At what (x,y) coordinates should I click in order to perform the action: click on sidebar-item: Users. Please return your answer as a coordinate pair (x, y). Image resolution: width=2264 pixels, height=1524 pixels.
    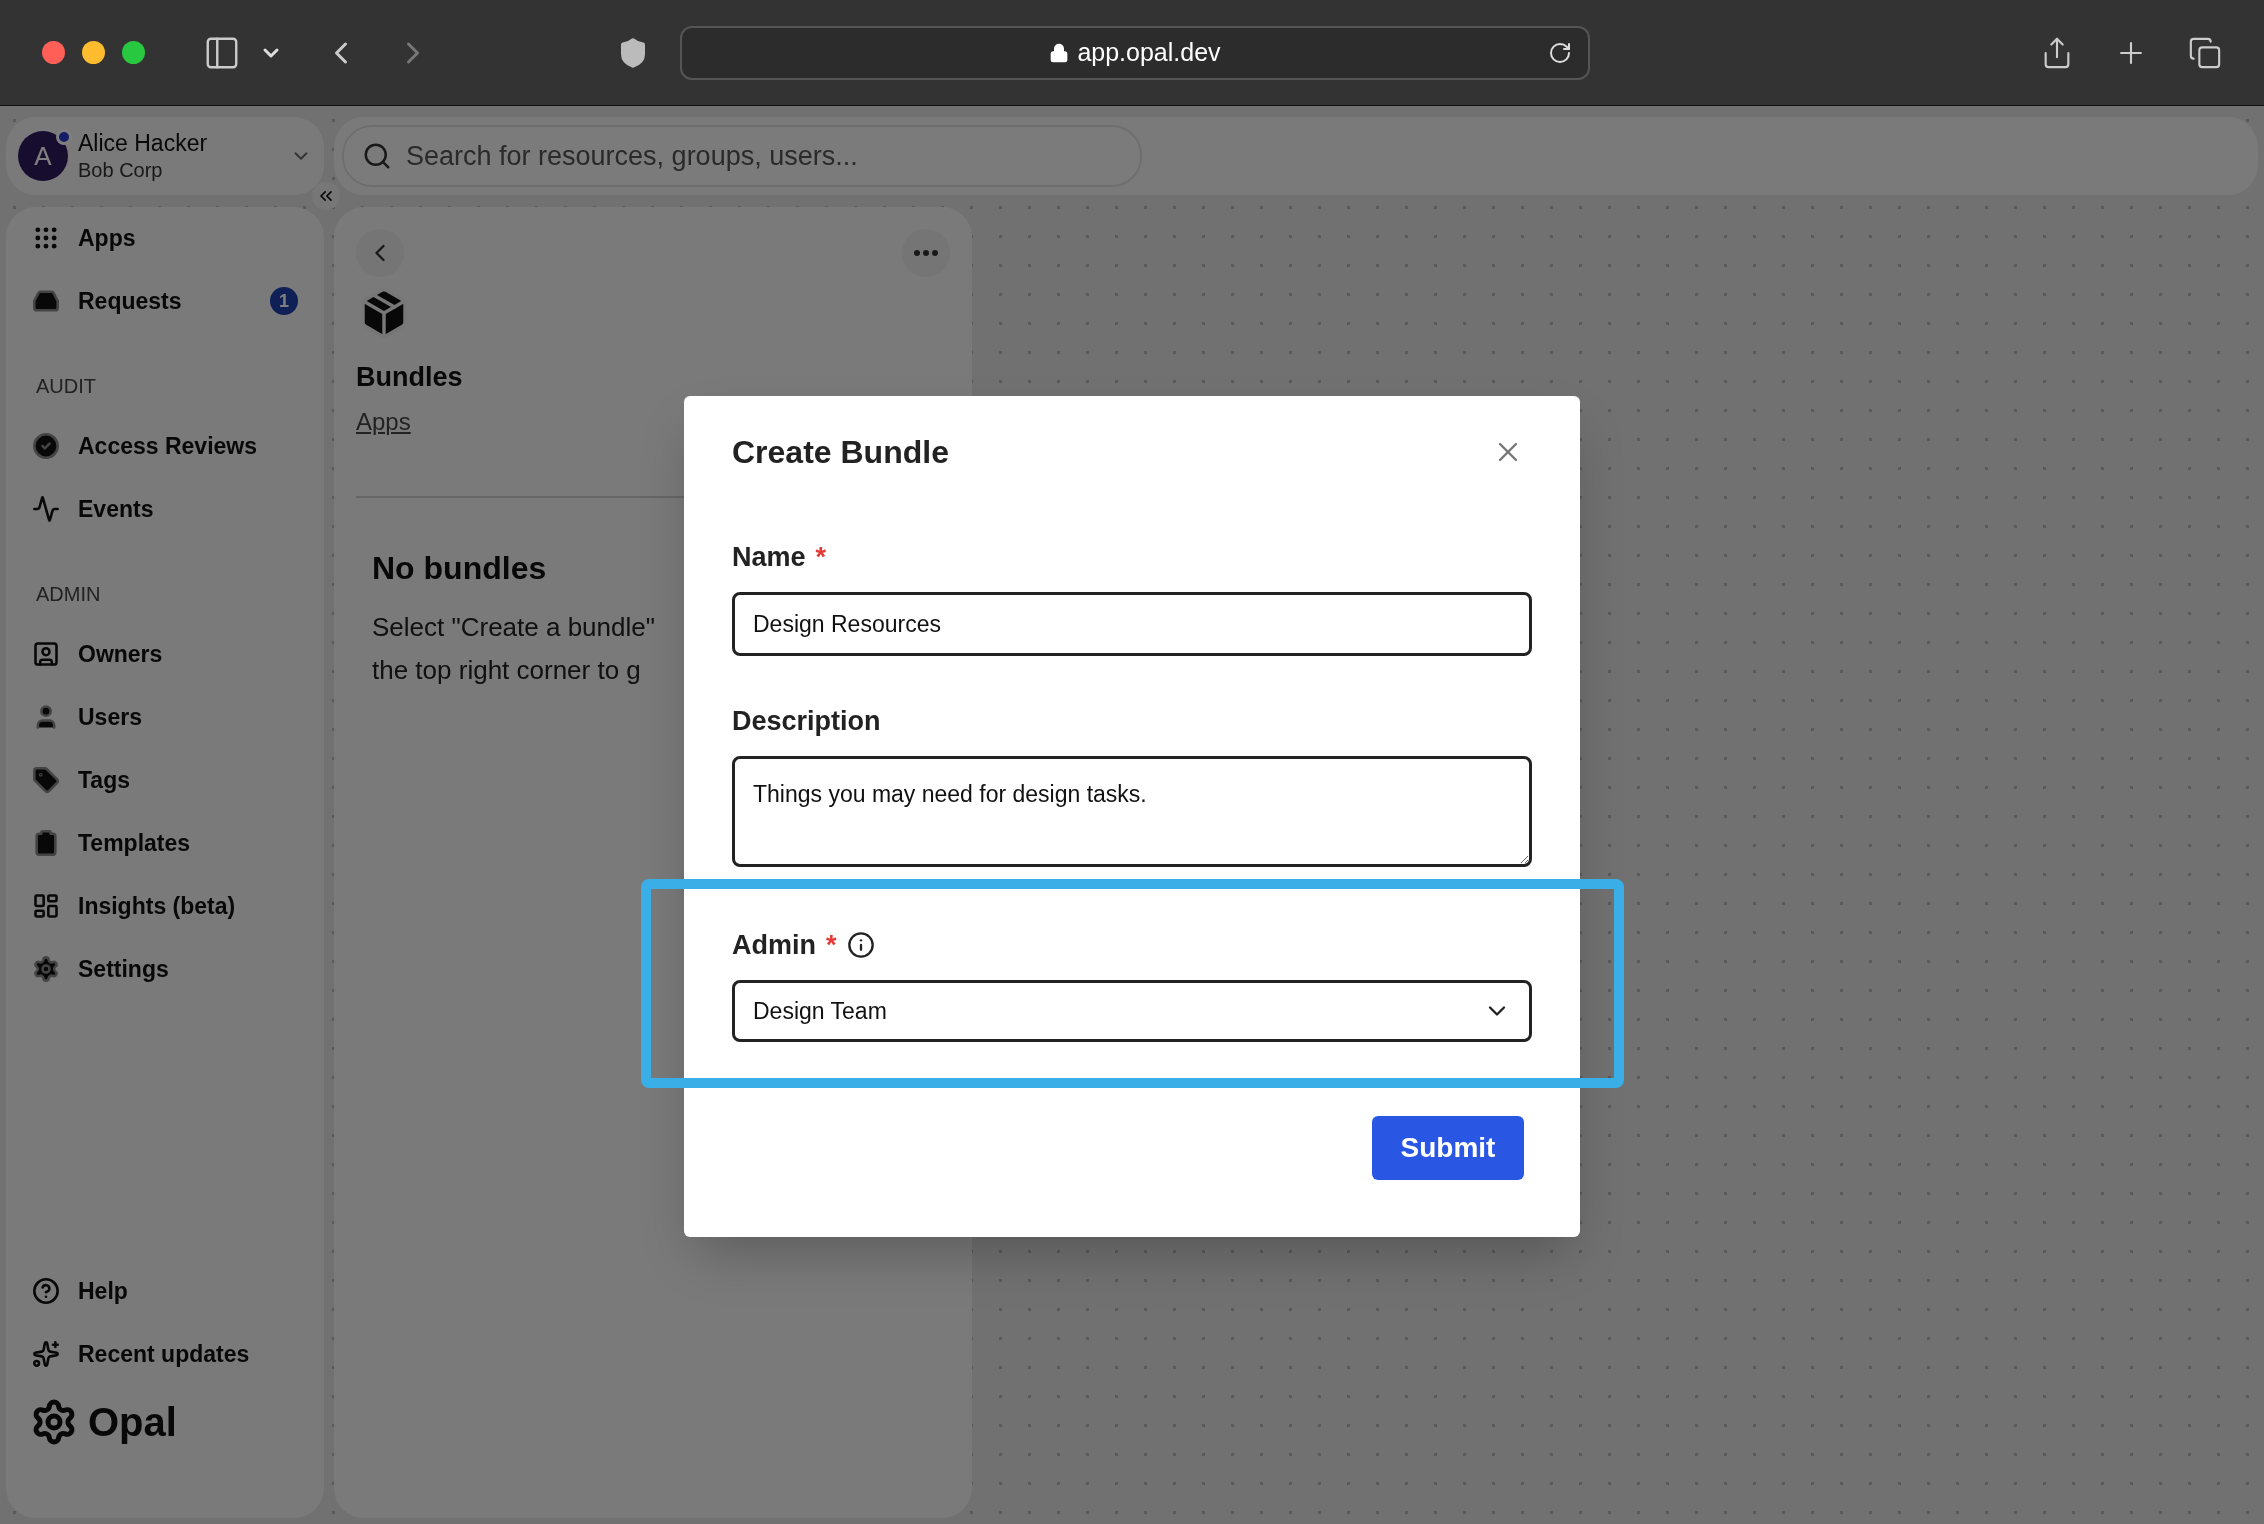
    Looking at the image, I should click on (165, 717).